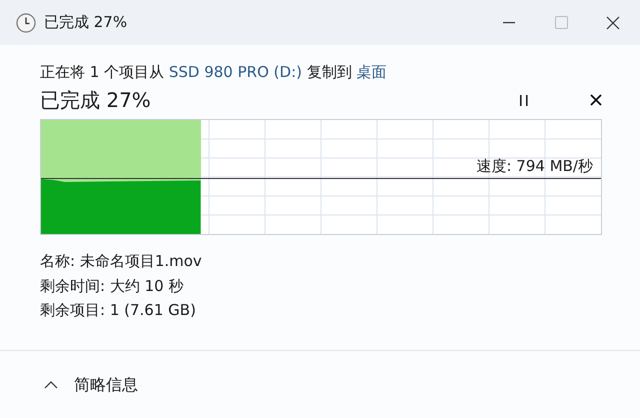 This screenshot has width=640, height=418. Describe the element at coordinates (26, 22) in the screenshot. I see `clock-icon` at that location.